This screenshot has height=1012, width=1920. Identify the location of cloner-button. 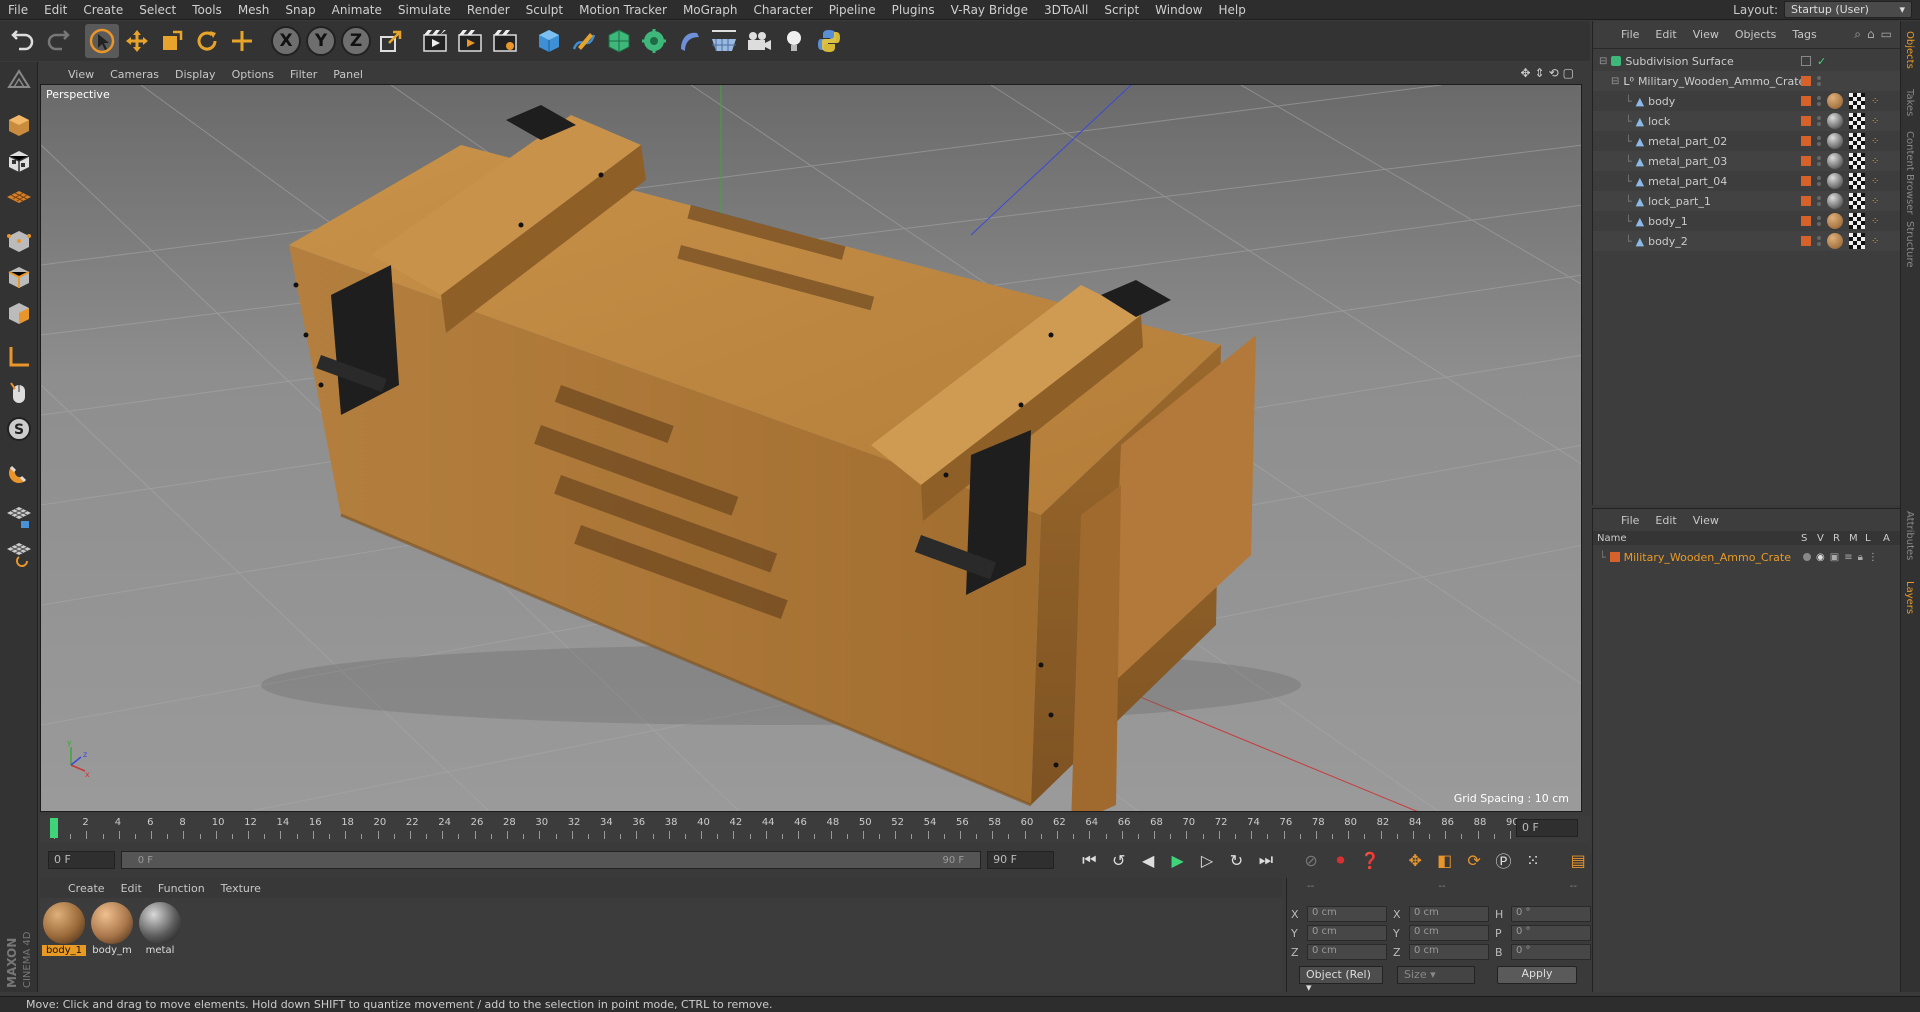
(654, 41).